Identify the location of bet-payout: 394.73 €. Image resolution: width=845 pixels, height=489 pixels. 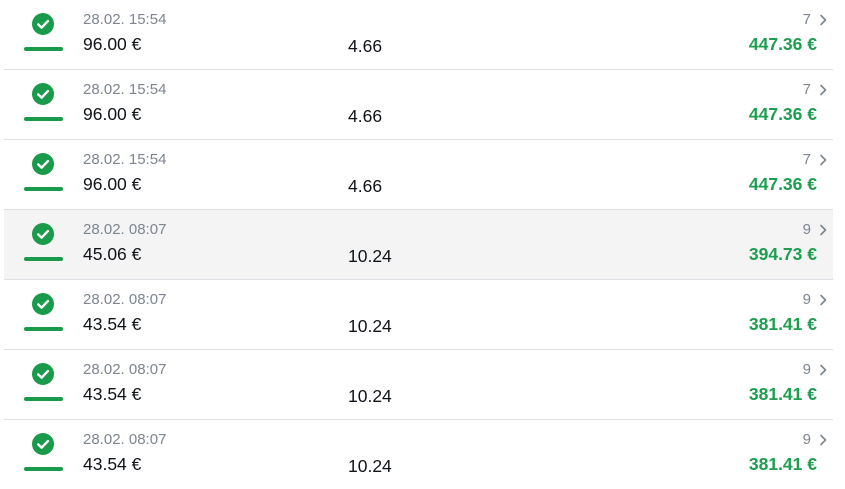
(782, 254).